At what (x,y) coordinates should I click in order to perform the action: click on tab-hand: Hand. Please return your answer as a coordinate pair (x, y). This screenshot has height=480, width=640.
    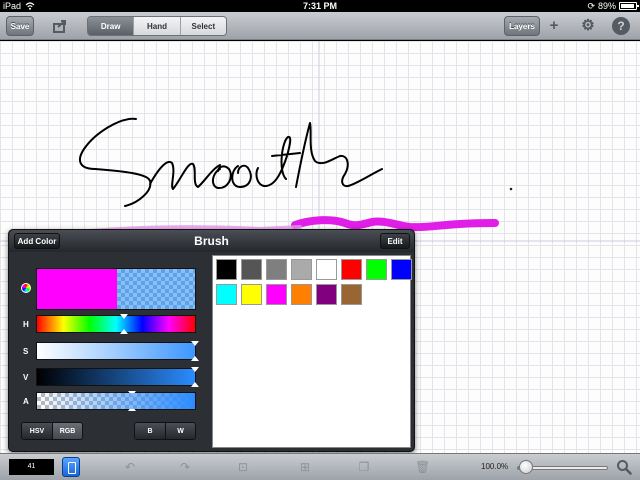
    Looking at the image, I should click on (156, 26).